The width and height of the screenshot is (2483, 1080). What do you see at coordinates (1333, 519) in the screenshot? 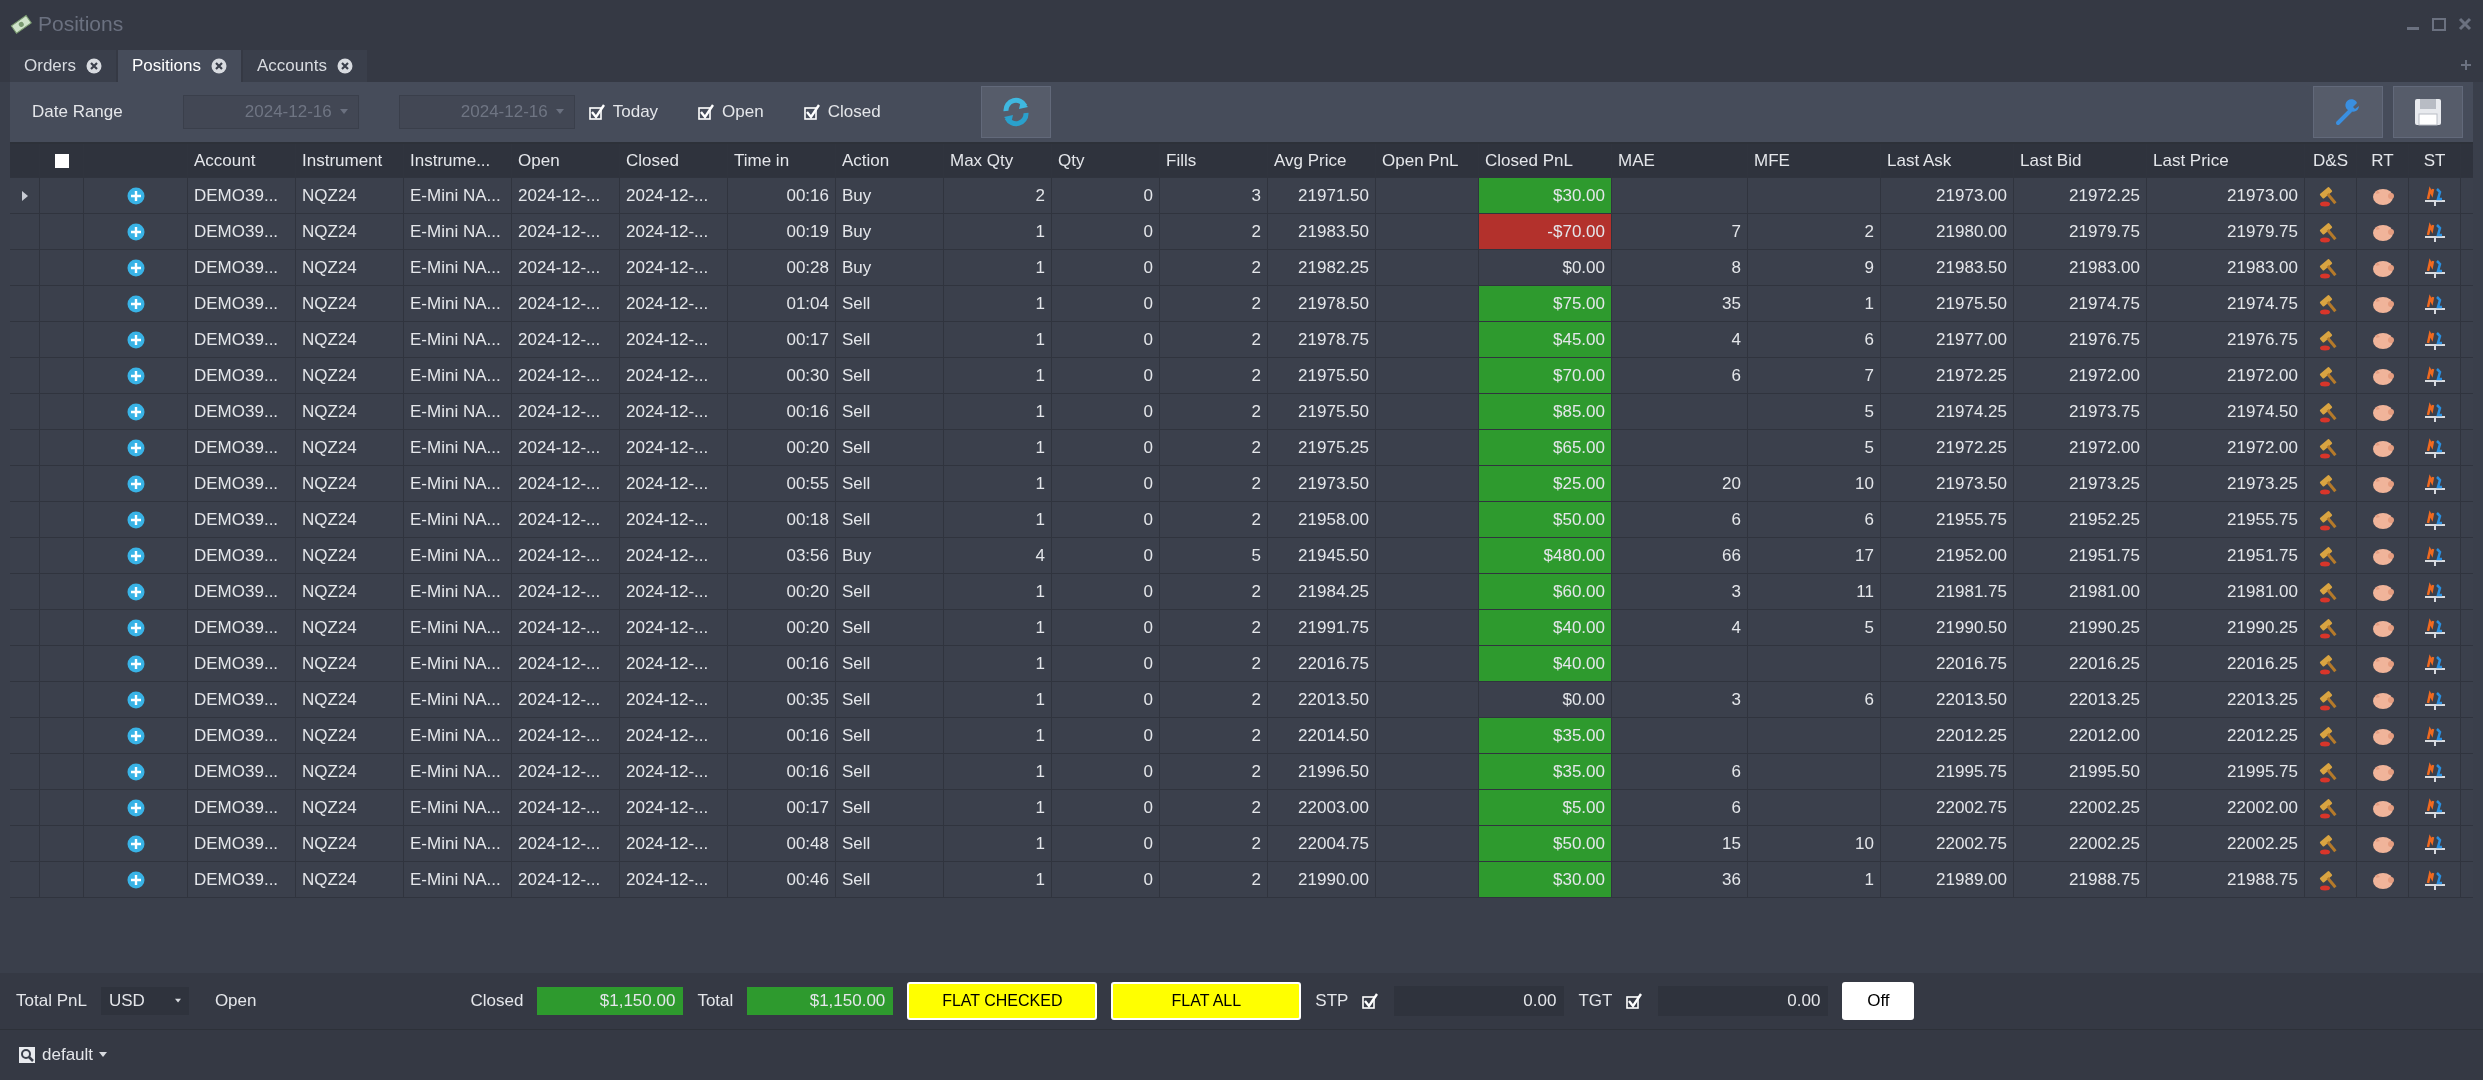
I see `table-cell: 21958.00` at bounding box center [1333, 519].